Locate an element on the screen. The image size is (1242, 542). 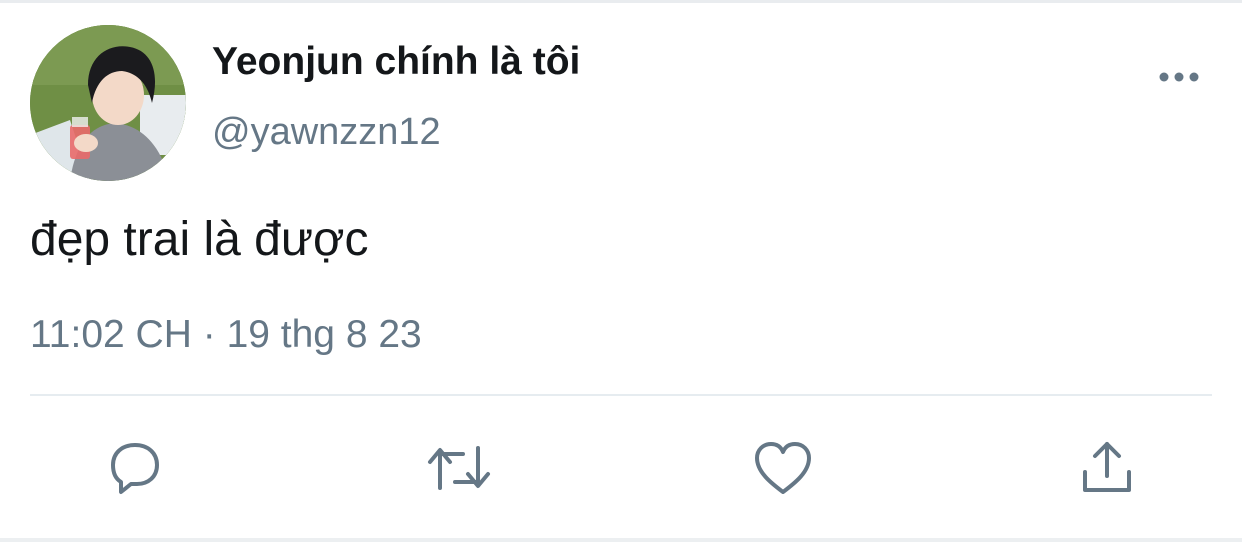
more-horizontal-icon is located at coordinates (1179, 77).